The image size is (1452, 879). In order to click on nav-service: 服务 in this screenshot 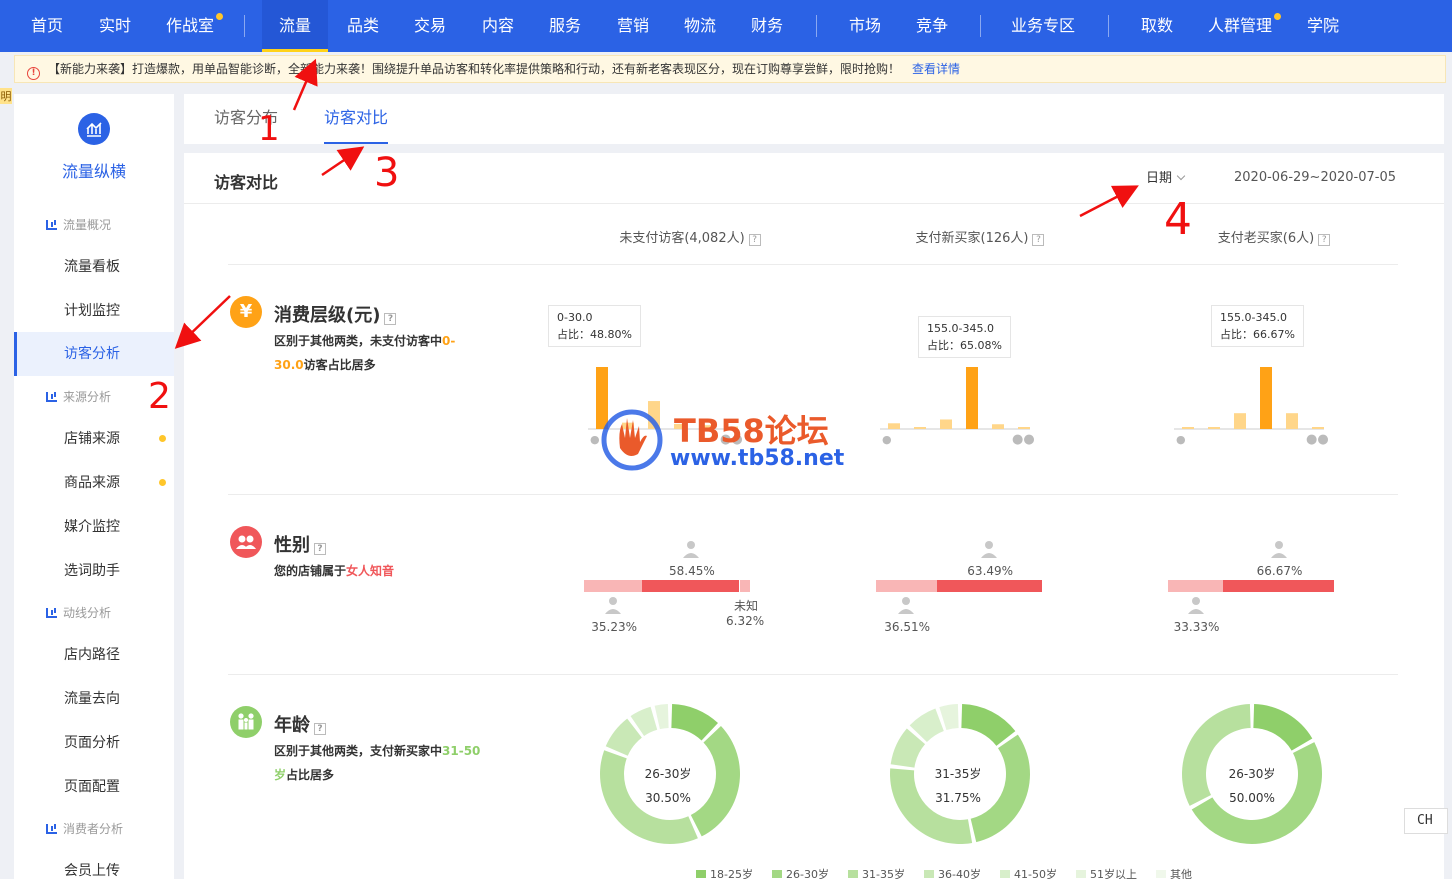, I will do `click(565, 26)`.